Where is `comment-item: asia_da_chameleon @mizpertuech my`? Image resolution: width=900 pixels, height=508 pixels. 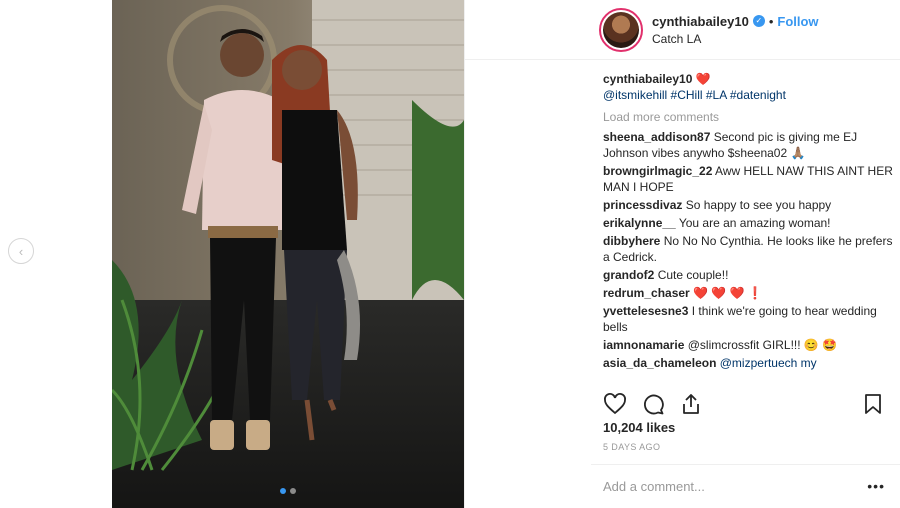 comment-item: asia_da_chameleon @mizpertuech my is located at coordinates (749, 363).